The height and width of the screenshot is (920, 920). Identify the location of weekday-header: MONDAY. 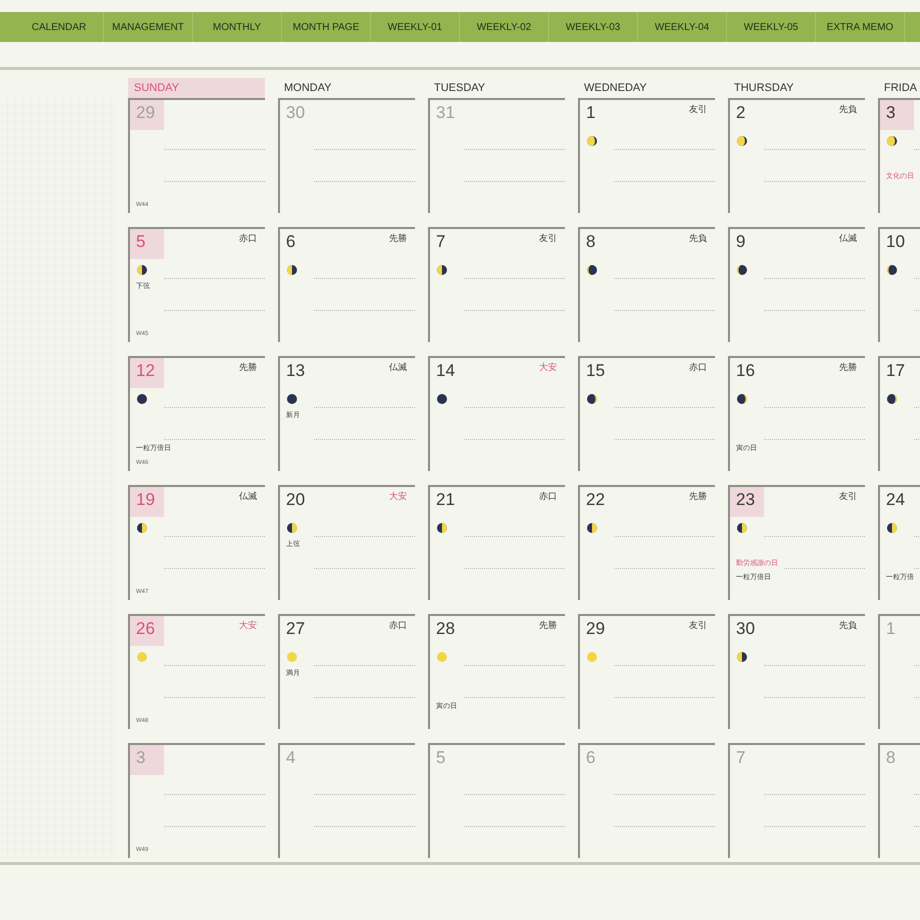
(307, 88).